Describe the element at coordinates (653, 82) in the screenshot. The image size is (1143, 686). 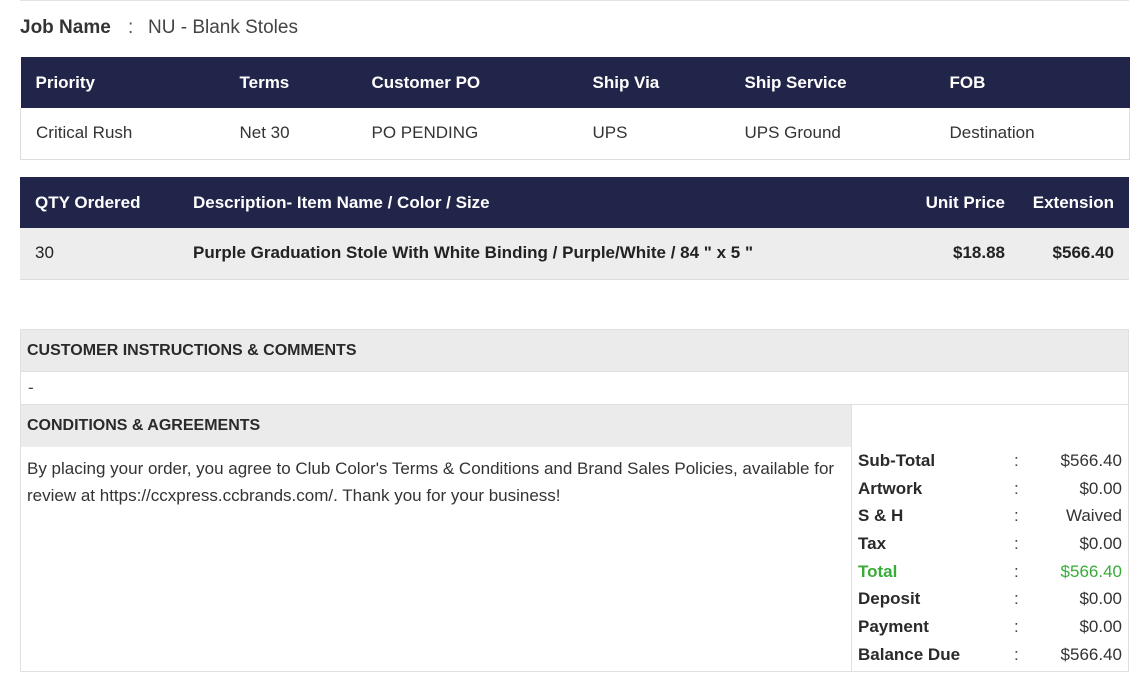
I see `ship-via-header: Ship Via` at that location.